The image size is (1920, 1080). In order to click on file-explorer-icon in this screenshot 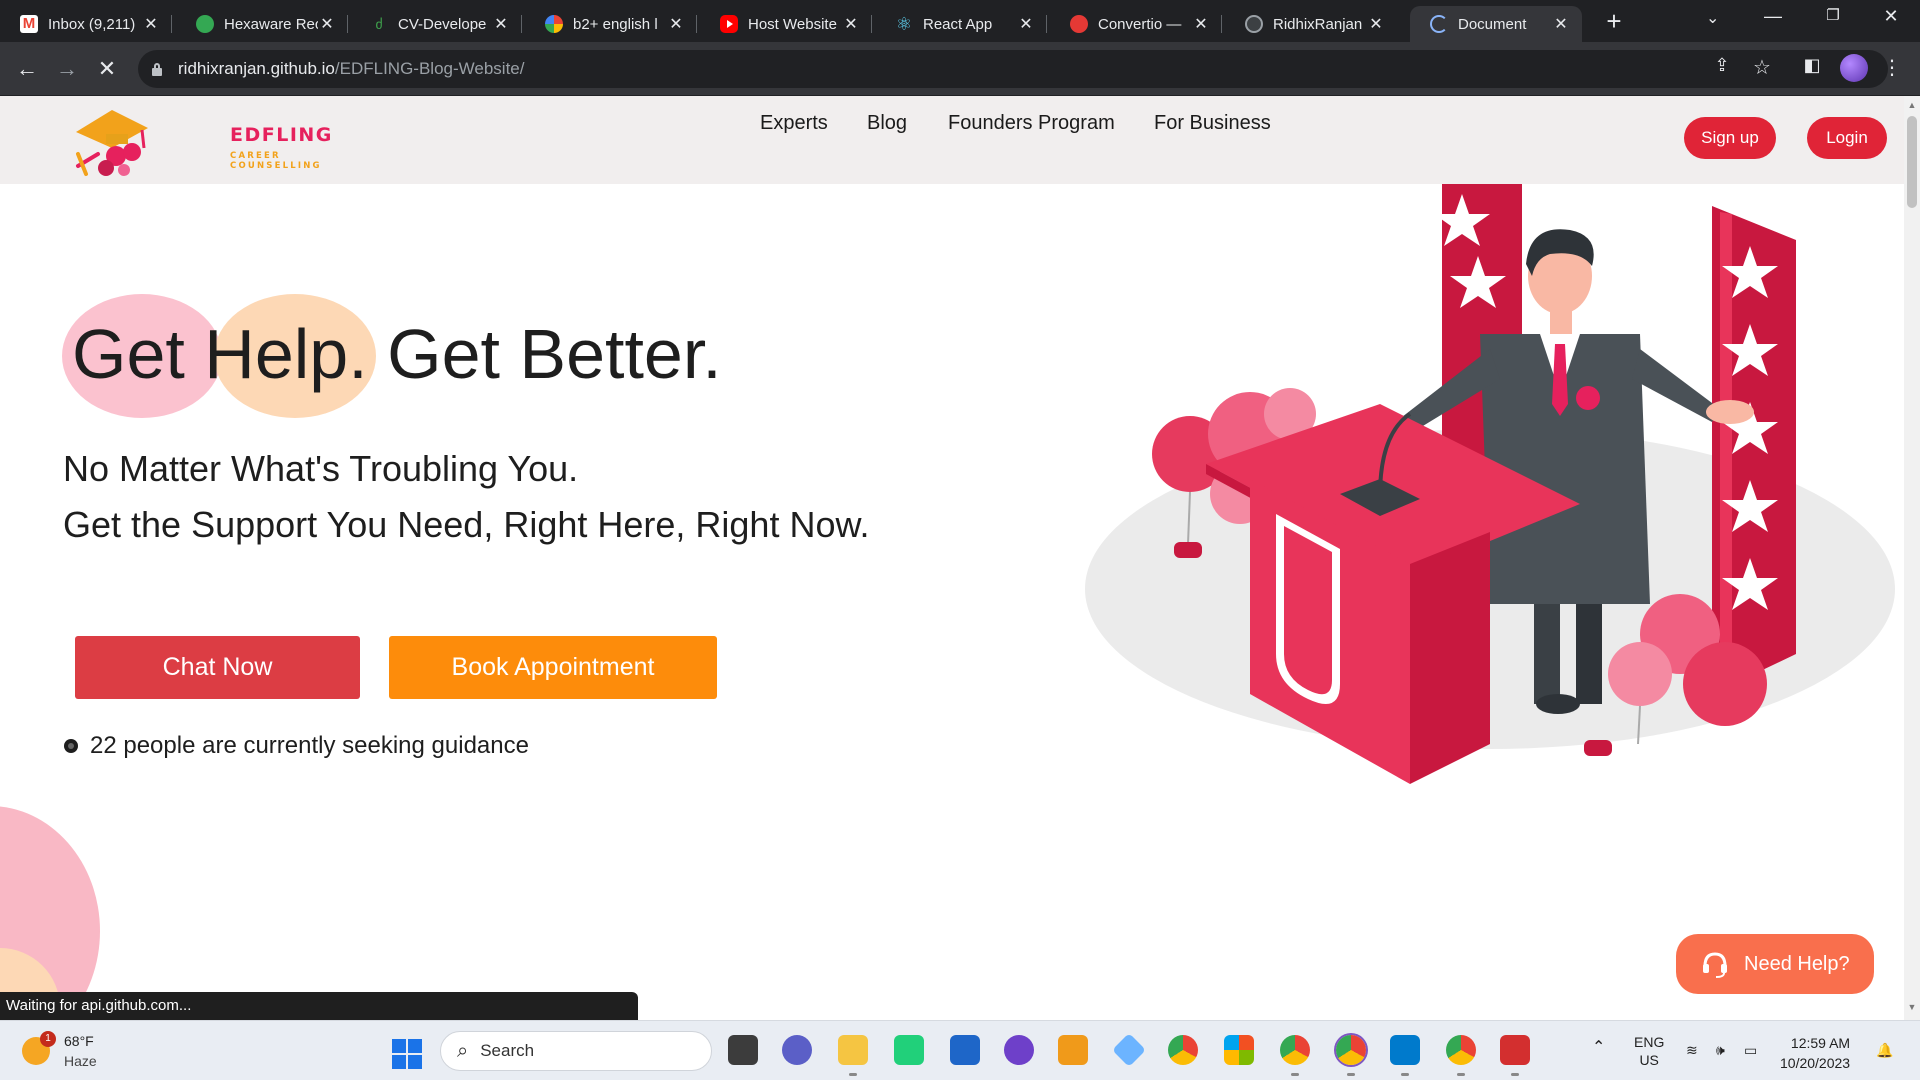, I will do `click(853, 1055)`.